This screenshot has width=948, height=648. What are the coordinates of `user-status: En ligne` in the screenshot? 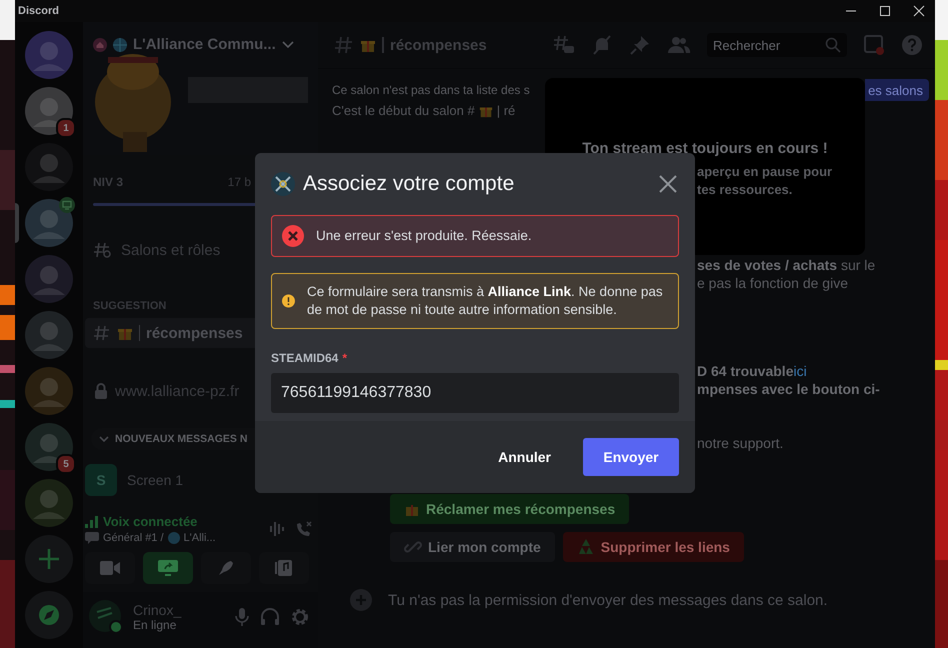 It's located at (155, 625).